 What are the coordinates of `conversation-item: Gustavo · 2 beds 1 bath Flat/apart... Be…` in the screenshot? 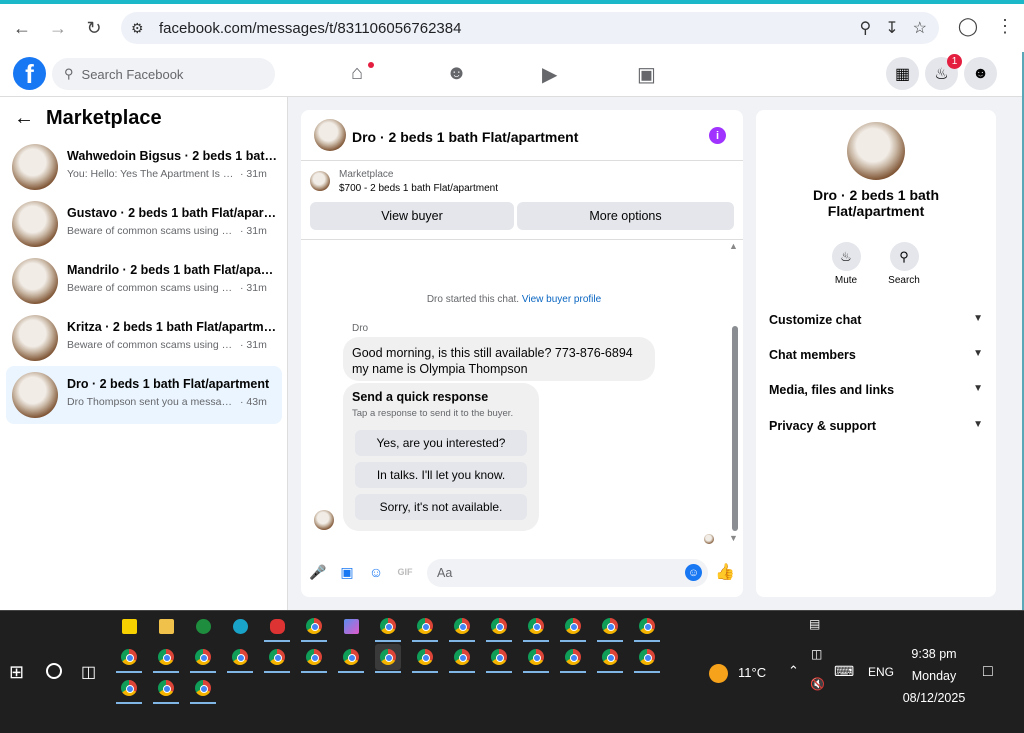 It's located at (144, 224).